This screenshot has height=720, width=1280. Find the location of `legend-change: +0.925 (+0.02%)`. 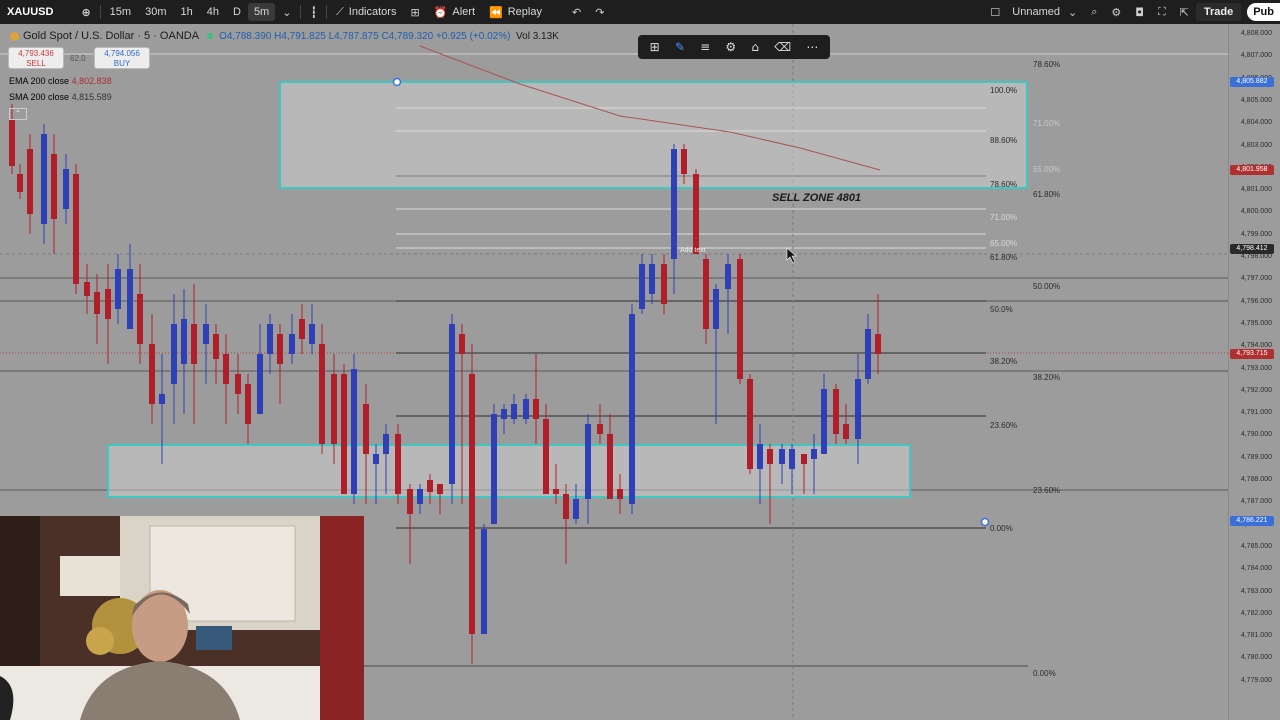

legend-change: +0.925 (+0.02%) is located at coordinates (473, 36).